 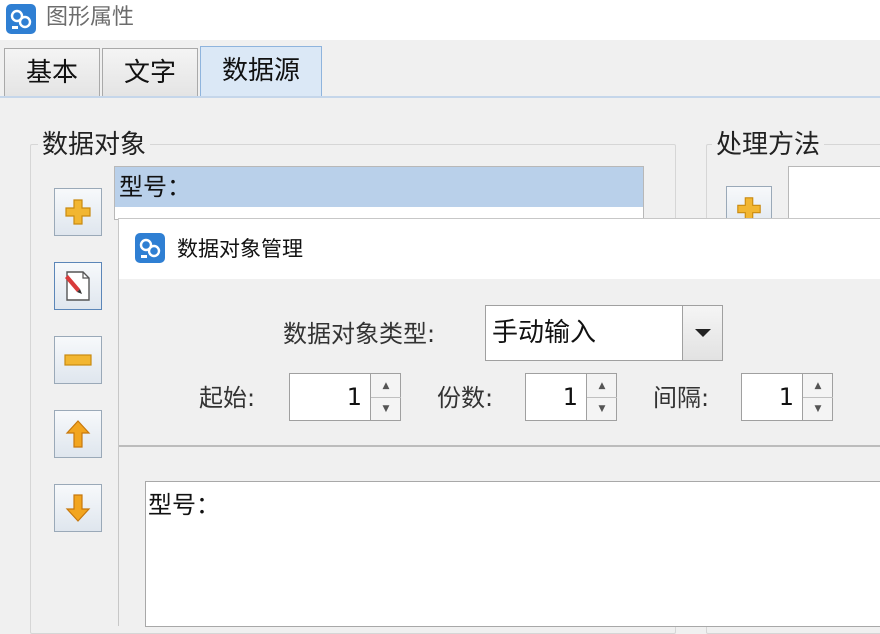 I want to click on dialog-titlebar: 数据对象管理, so click(x=499, y=249).